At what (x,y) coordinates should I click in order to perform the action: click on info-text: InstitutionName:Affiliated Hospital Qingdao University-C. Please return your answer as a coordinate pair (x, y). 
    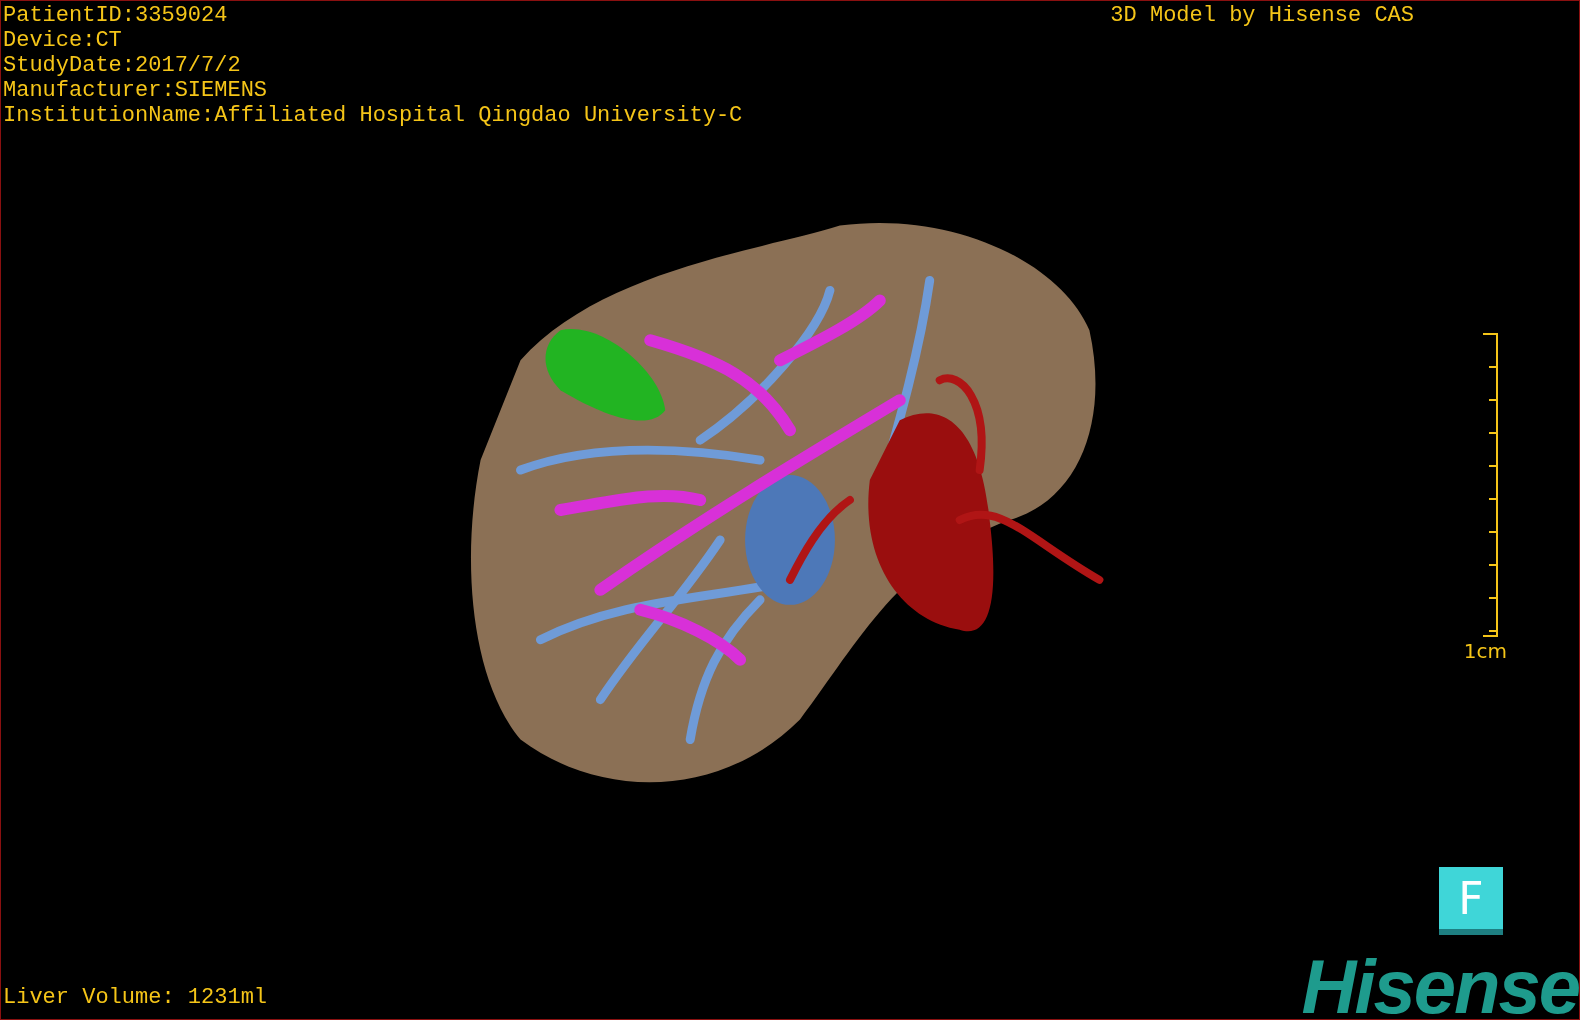
    Looking at the image, I should click on (373, 115).